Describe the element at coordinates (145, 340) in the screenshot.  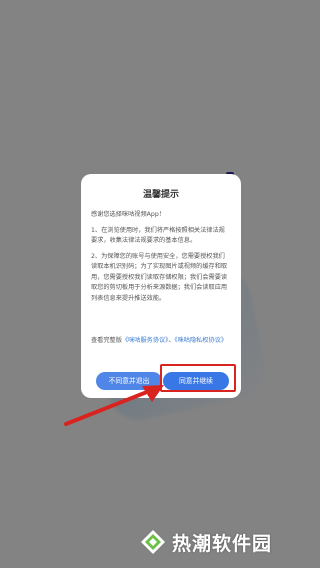
I see `service-agreement-link: 《咪咕服务协议》` at that location.